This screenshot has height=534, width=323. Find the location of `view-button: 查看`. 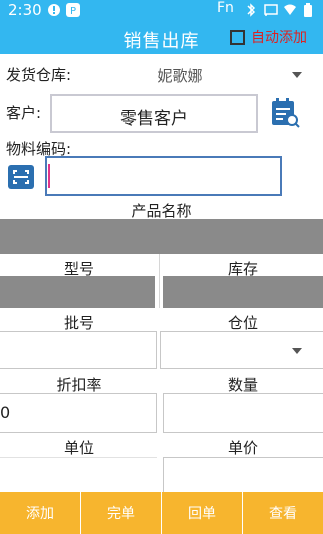

view-button: 查看 is located at coordinates (283, 513).